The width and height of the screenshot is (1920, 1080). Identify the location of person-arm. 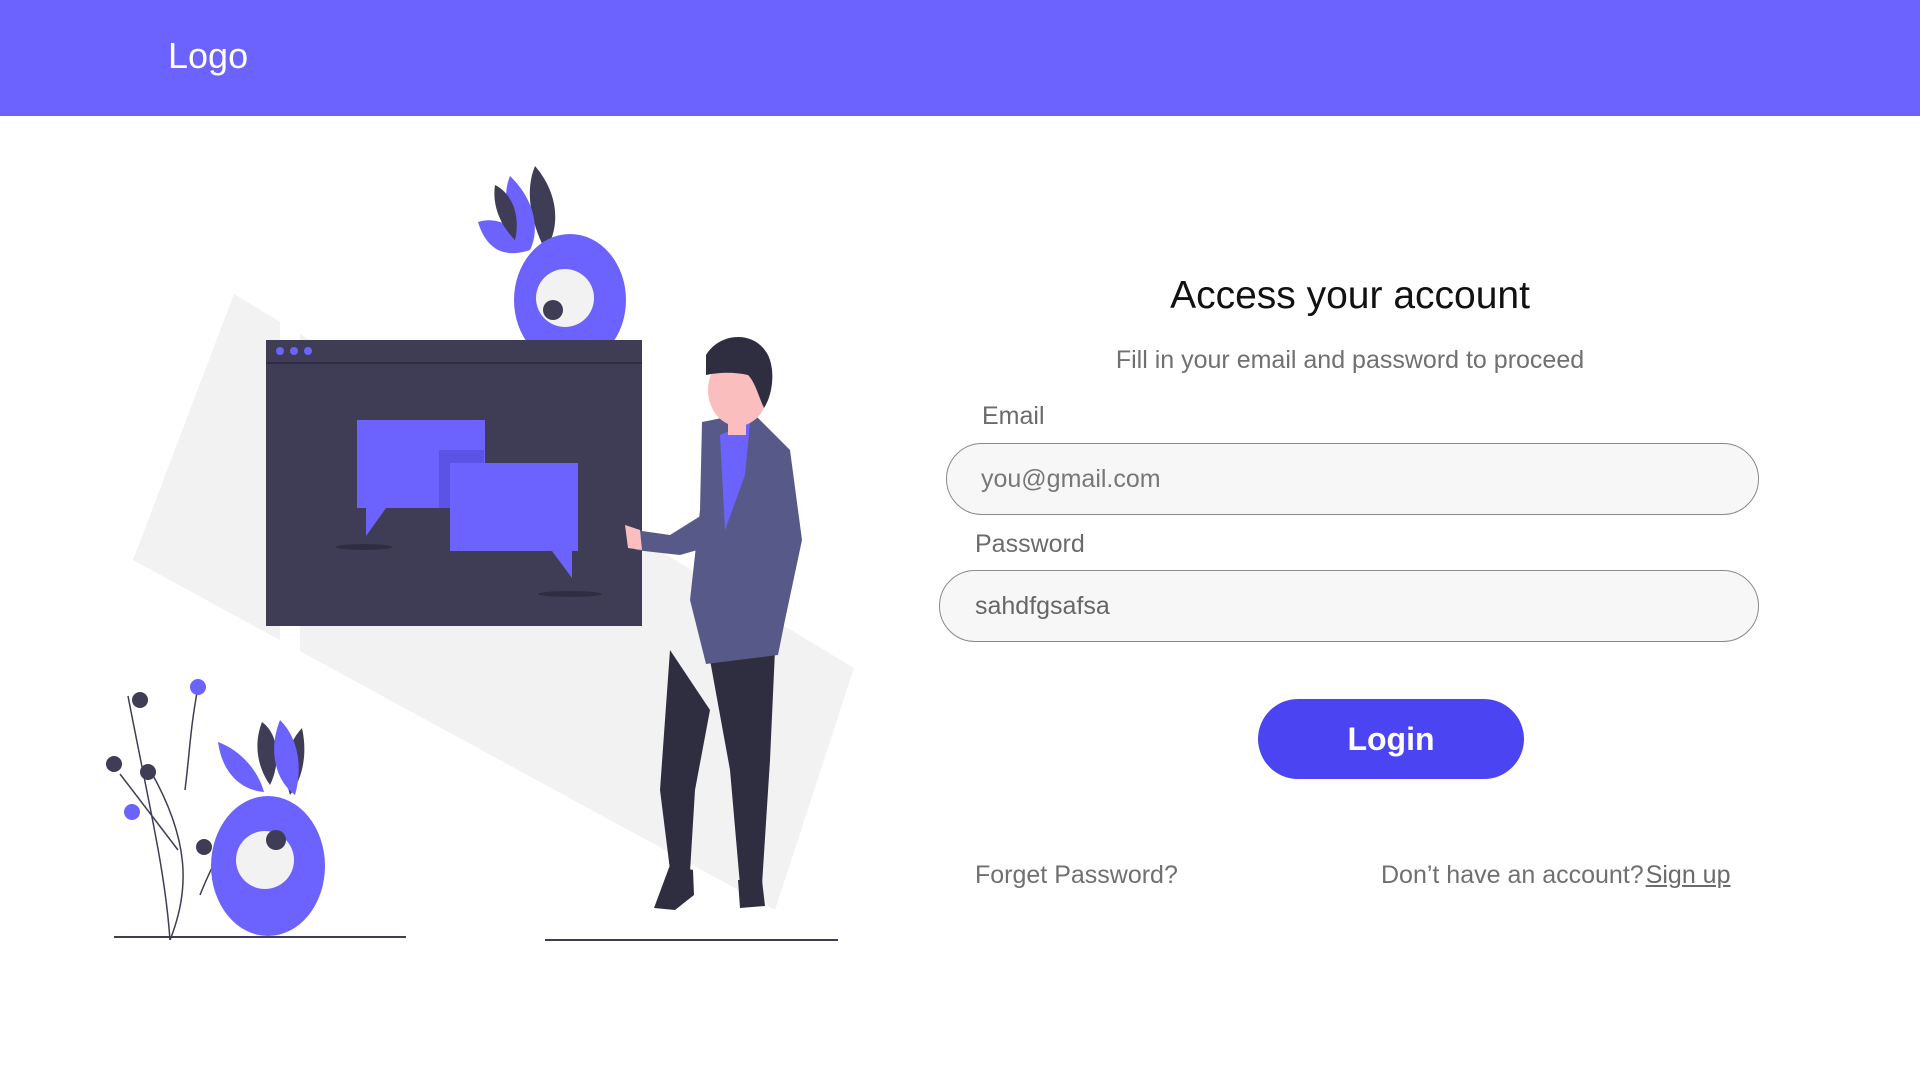
(675, 532).